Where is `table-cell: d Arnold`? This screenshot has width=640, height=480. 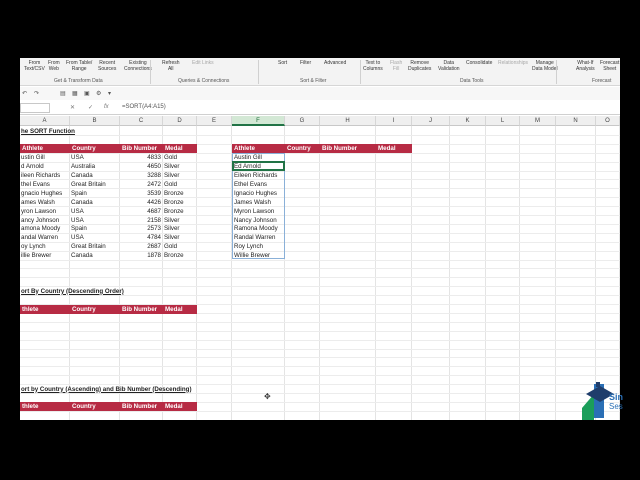
table-cell: d Arnold is located at coordinates (45, 166).